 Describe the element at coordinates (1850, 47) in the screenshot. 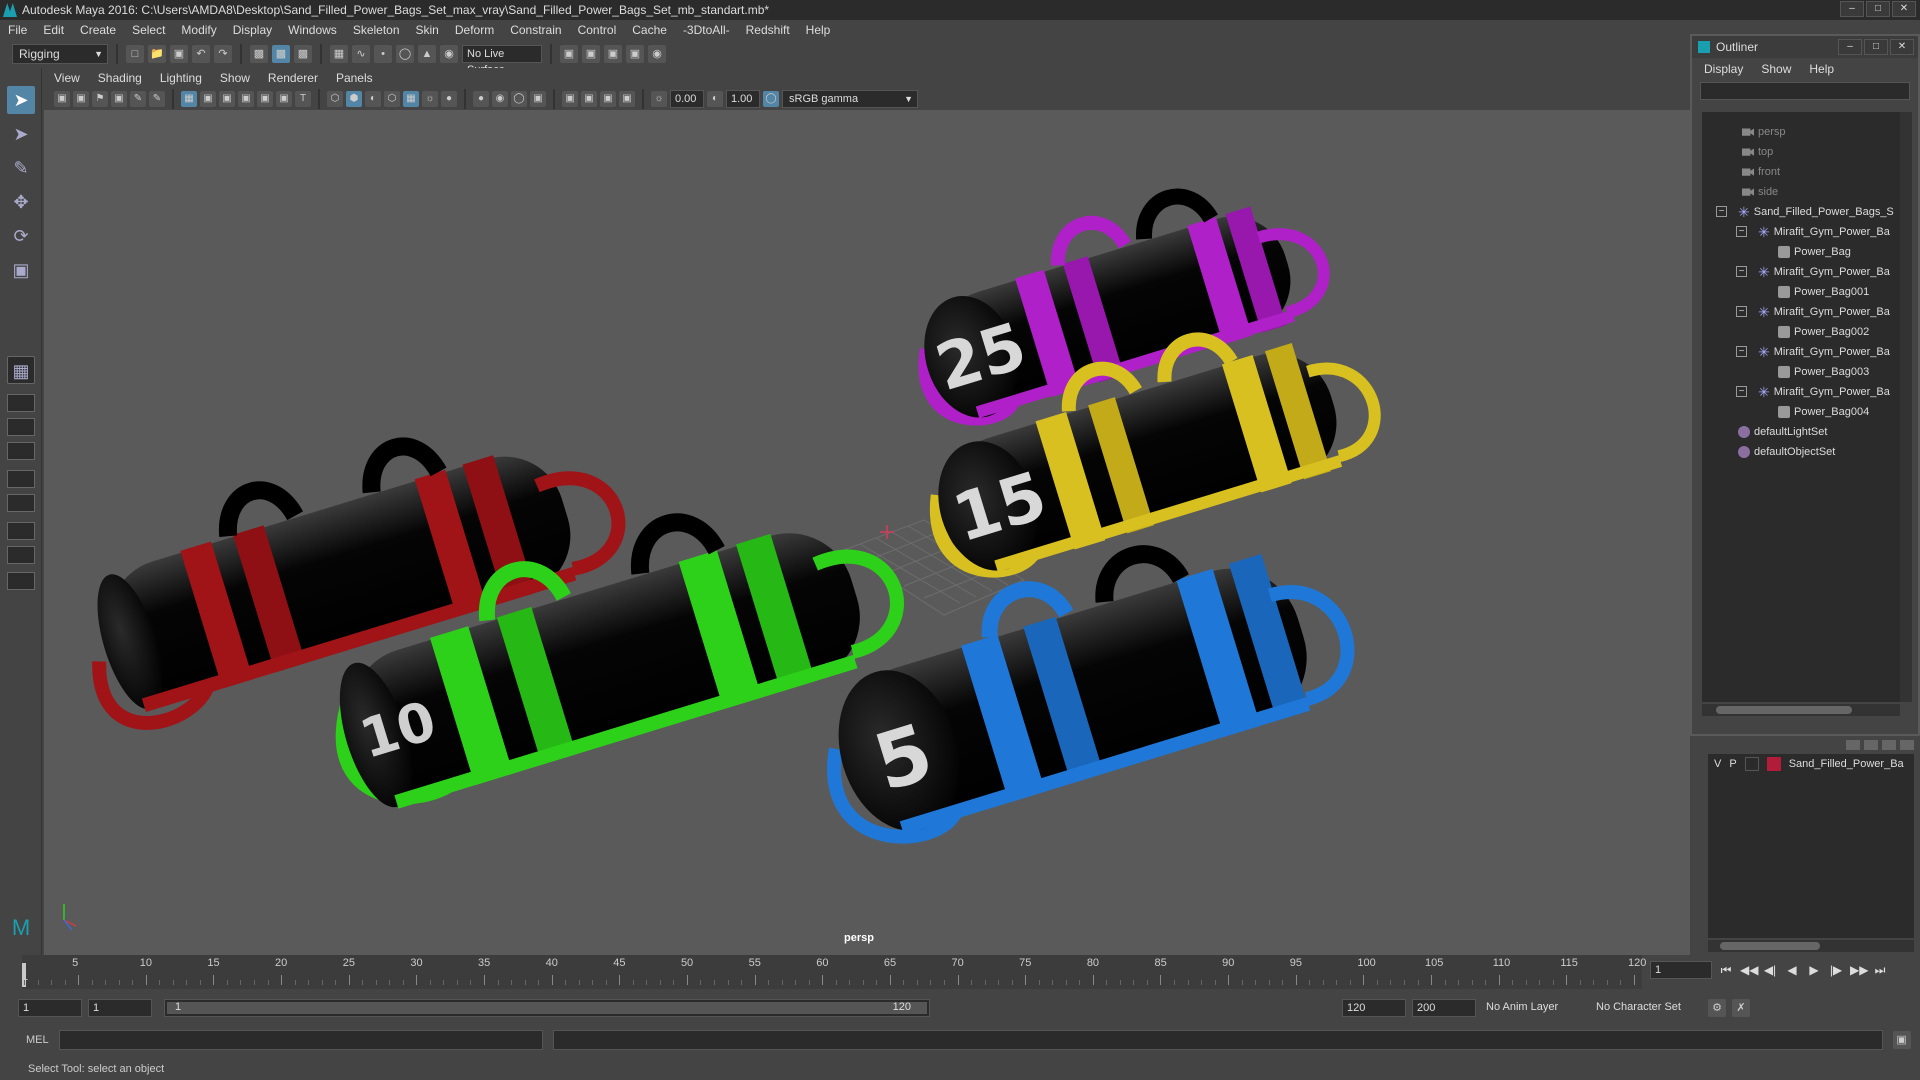

I see `outliner-minimize-button: –` at that location.